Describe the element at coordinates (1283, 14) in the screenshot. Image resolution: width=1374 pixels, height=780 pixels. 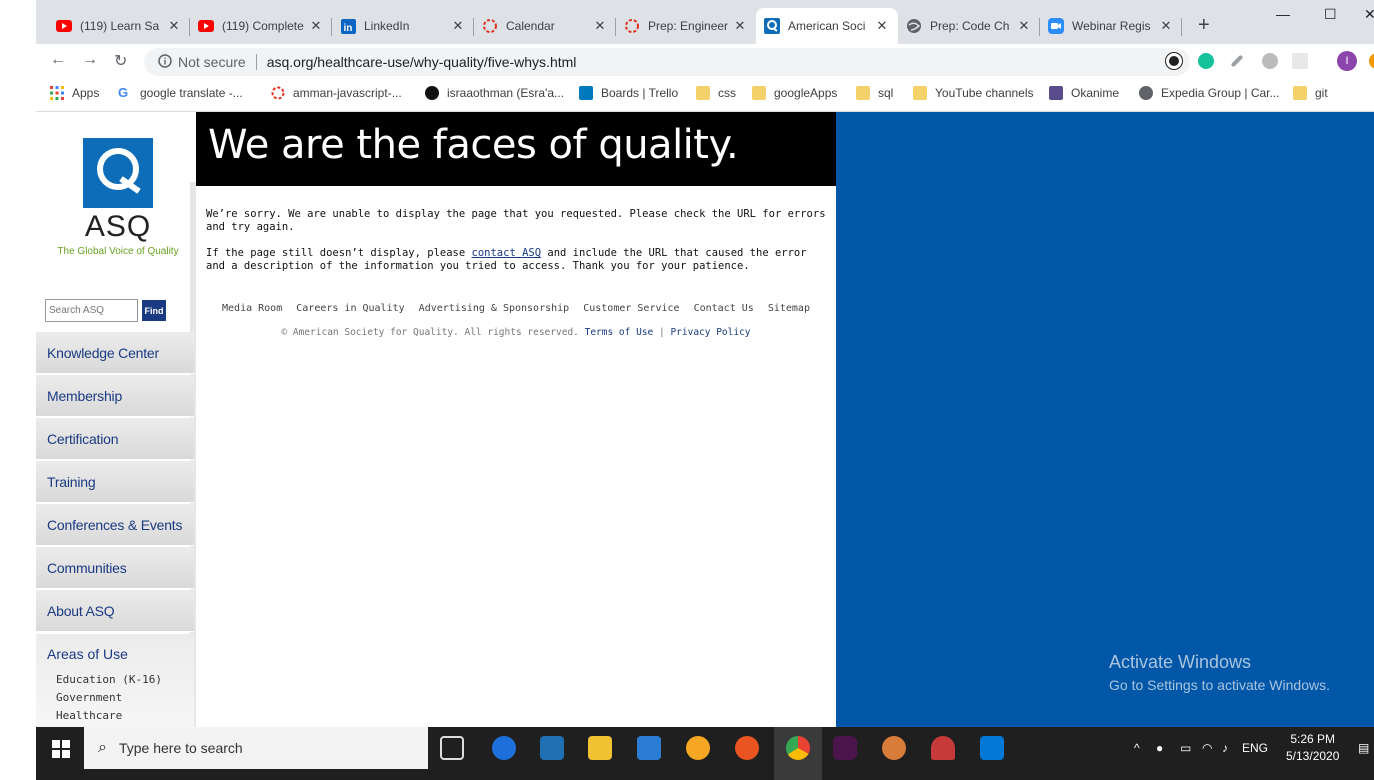
I see `minimize-button: —` at that location.